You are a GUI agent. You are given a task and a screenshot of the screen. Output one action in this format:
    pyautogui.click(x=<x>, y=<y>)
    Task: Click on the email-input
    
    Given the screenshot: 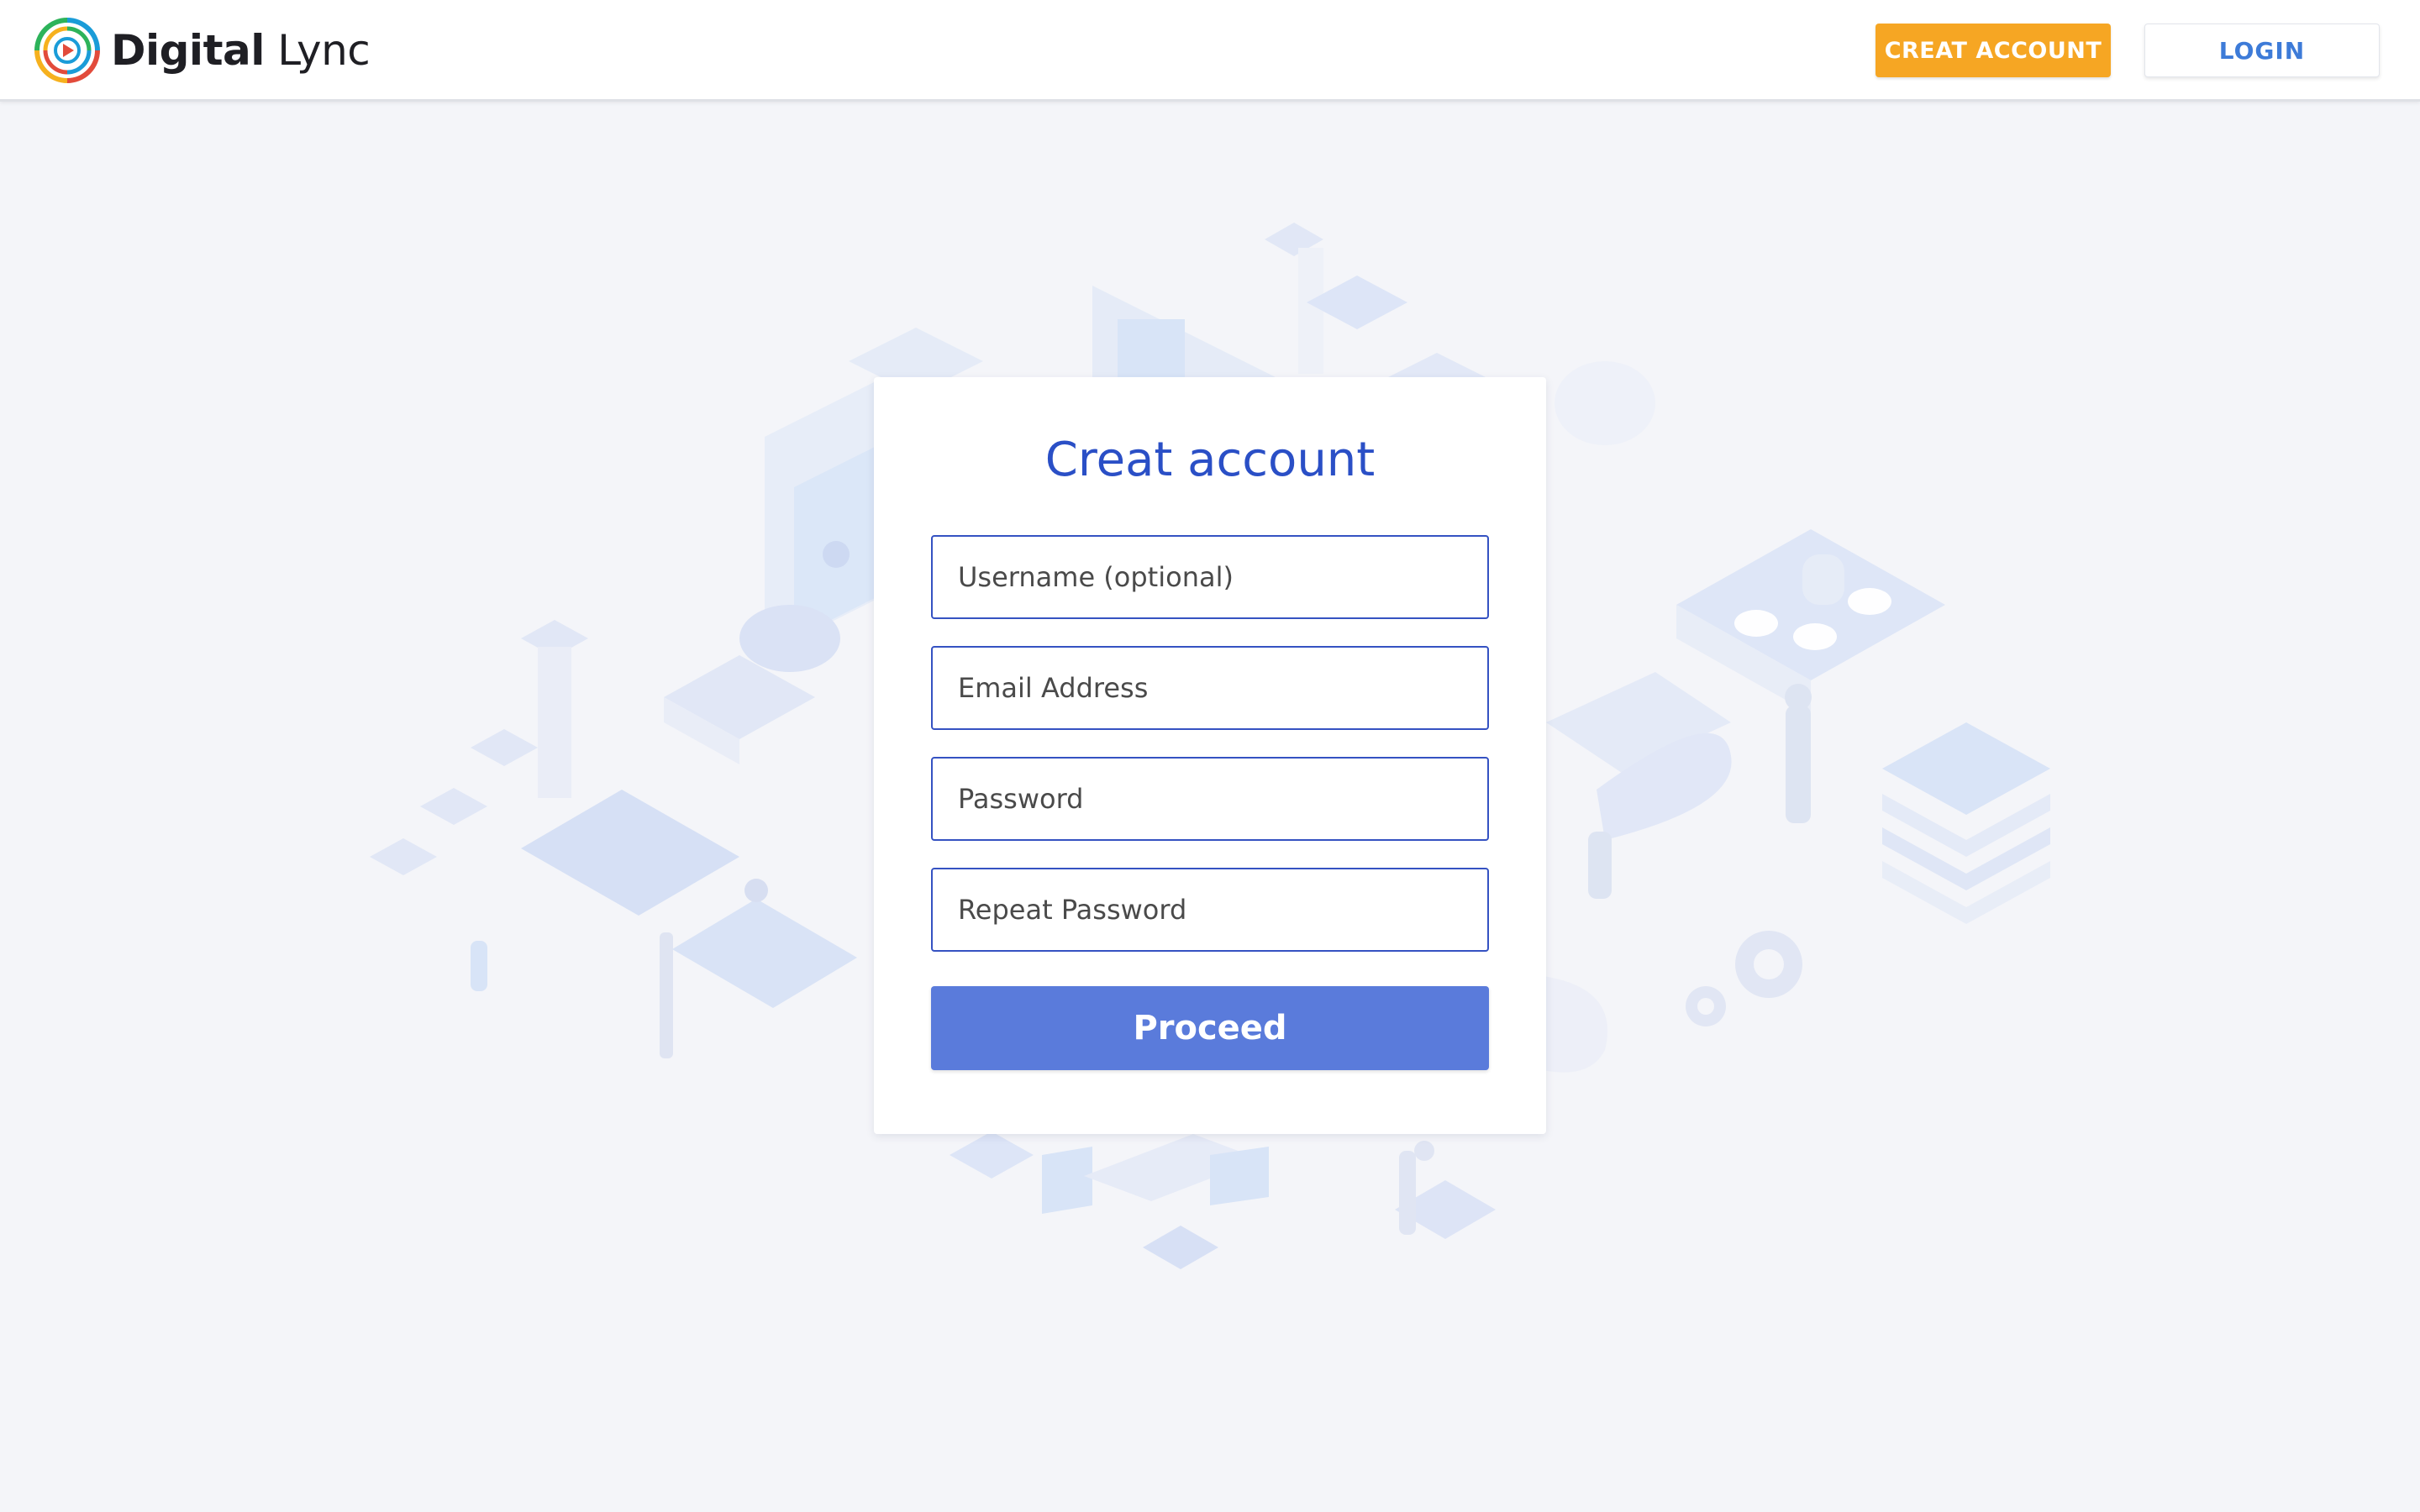 What is the action you would take?
    pyautogui.click(x=1210, y=688)
    